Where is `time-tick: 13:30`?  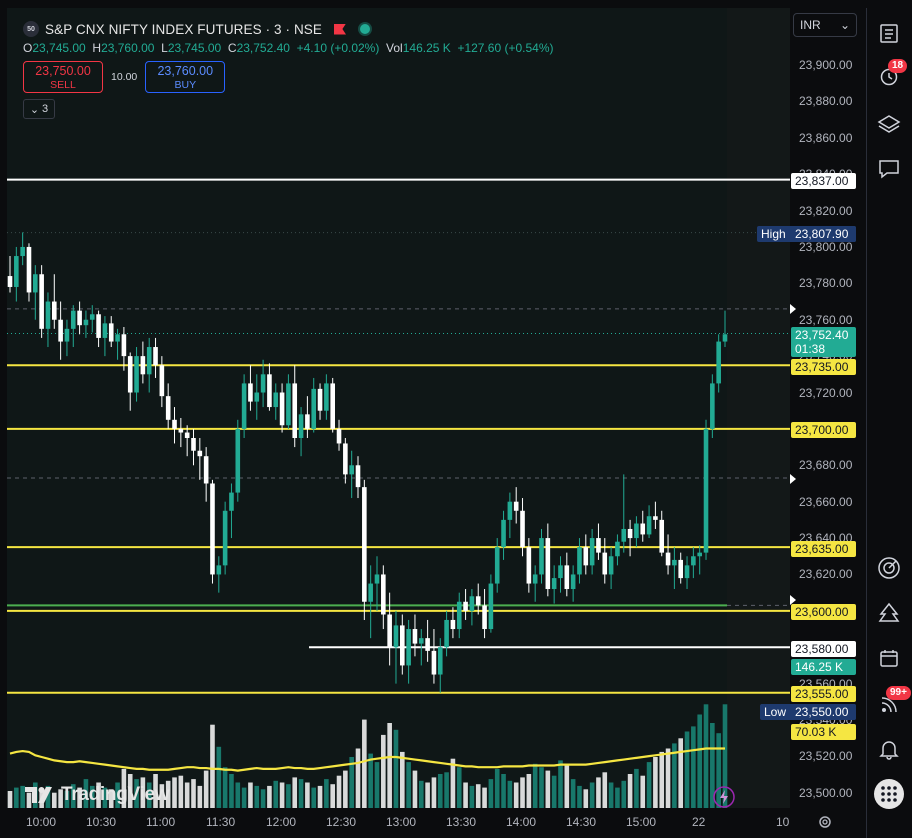
time-tick: 13:30 is located at coordinates (461, 822).